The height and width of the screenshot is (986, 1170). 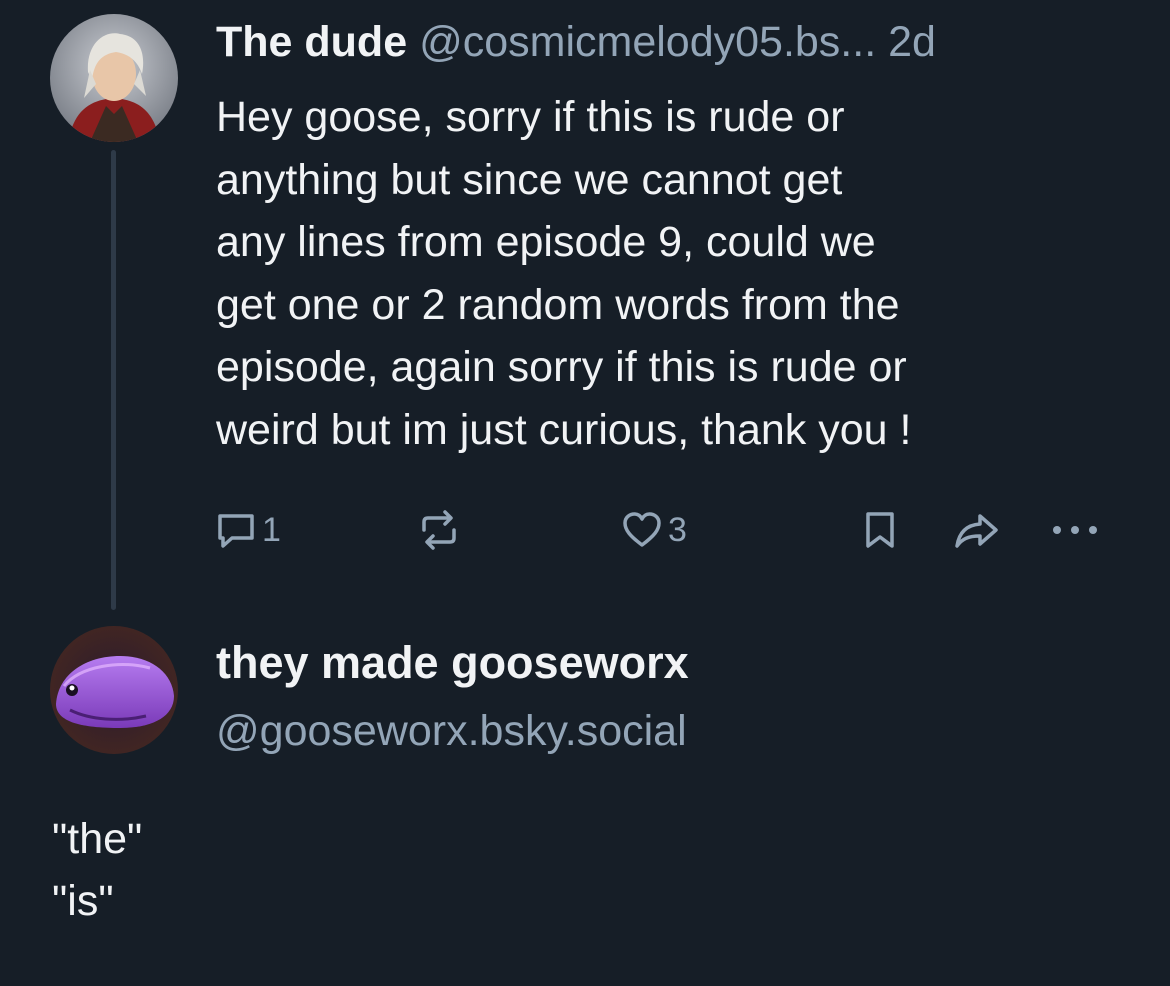 I want to click on post-text-line: anything but since we cannot get, so click(x=529, y=179).